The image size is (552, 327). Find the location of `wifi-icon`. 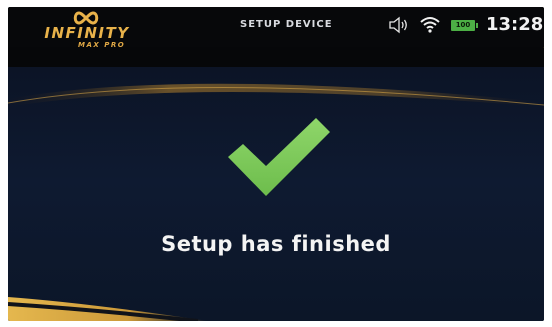

wifi-icon is located at coordinates (430, 24).